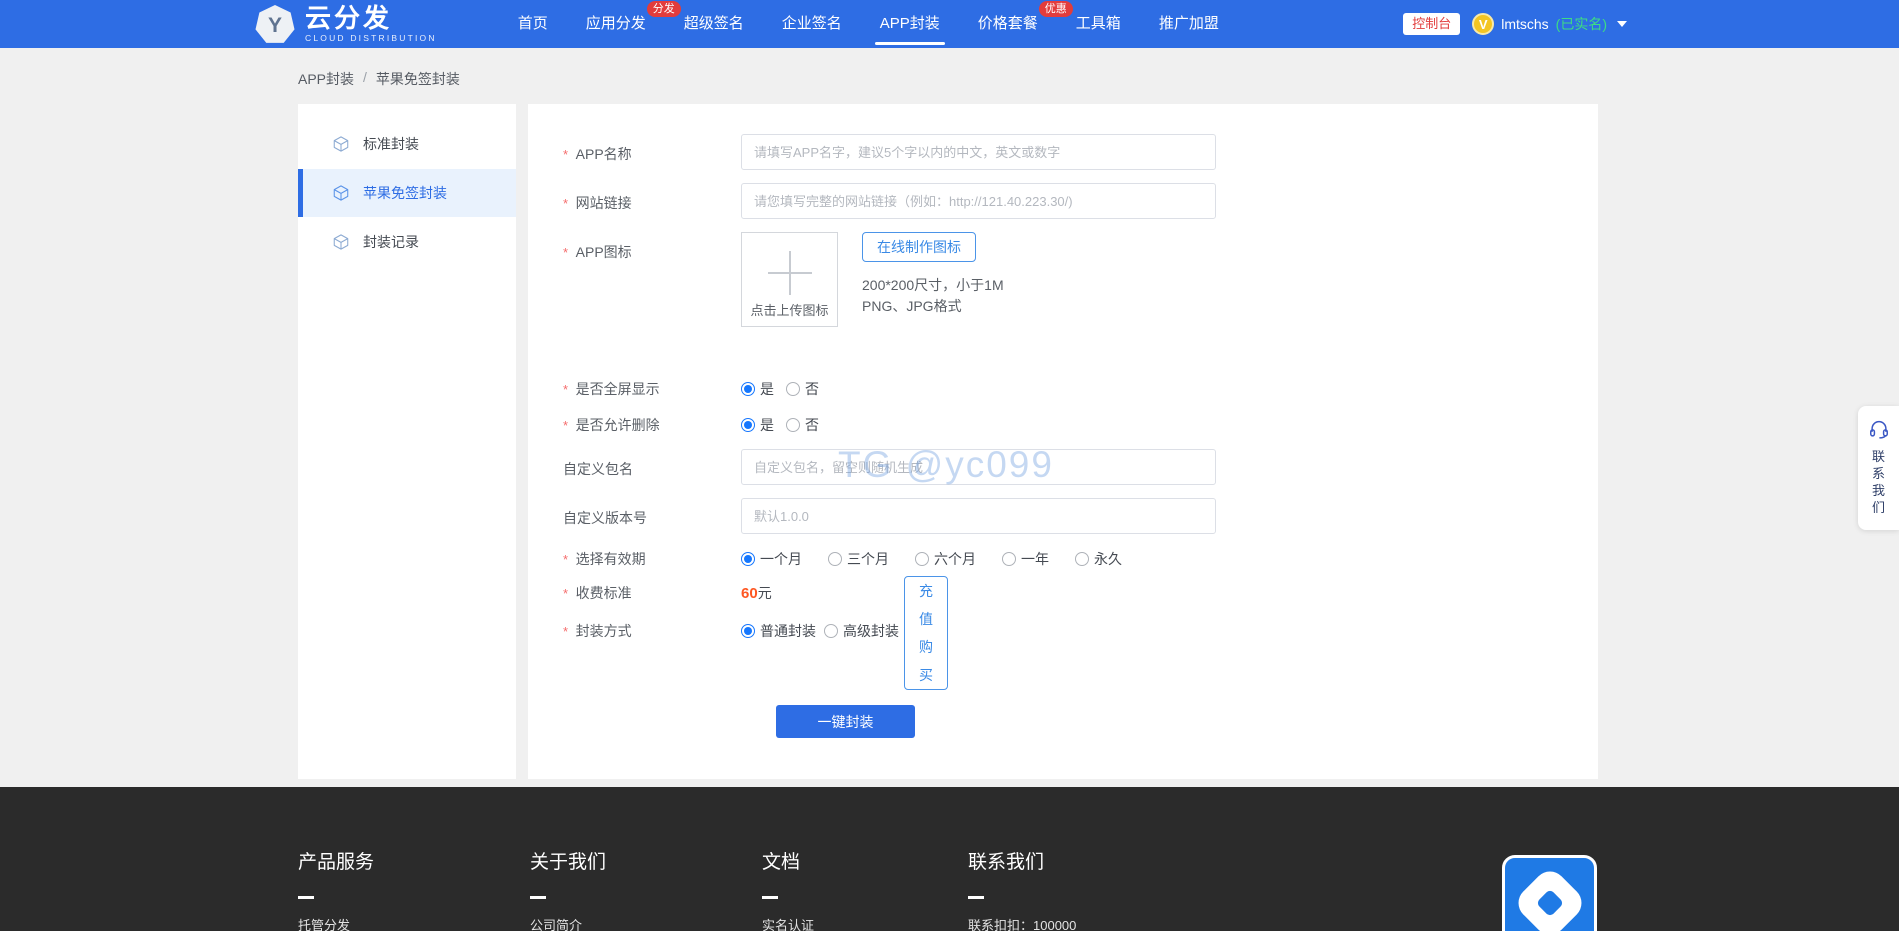 Image resolution: width=1899 pixels, height=931 pixels. I want to click on validity-forever-radio: 永久, so click(1098, 559).